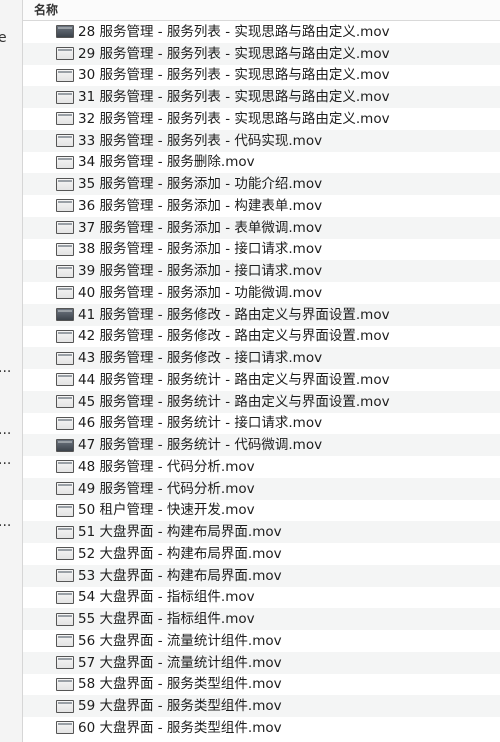  I want to click on file-name: 31 服务管理 - 服务列表 - 实现思路与路由定义.mov, so click(234, 97).